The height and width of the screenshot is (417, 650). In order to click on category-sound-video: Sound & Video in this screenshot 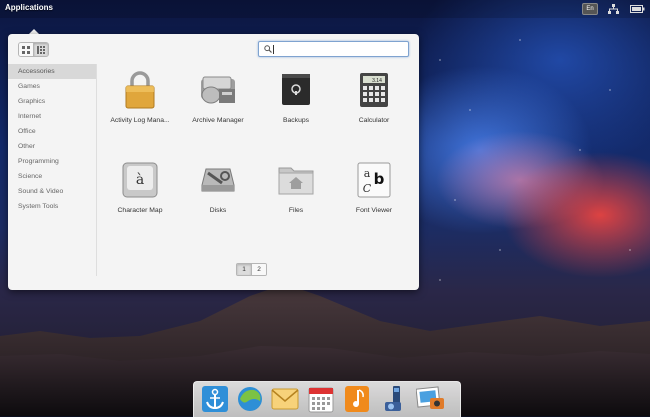, I will do `click(52, 191)`.